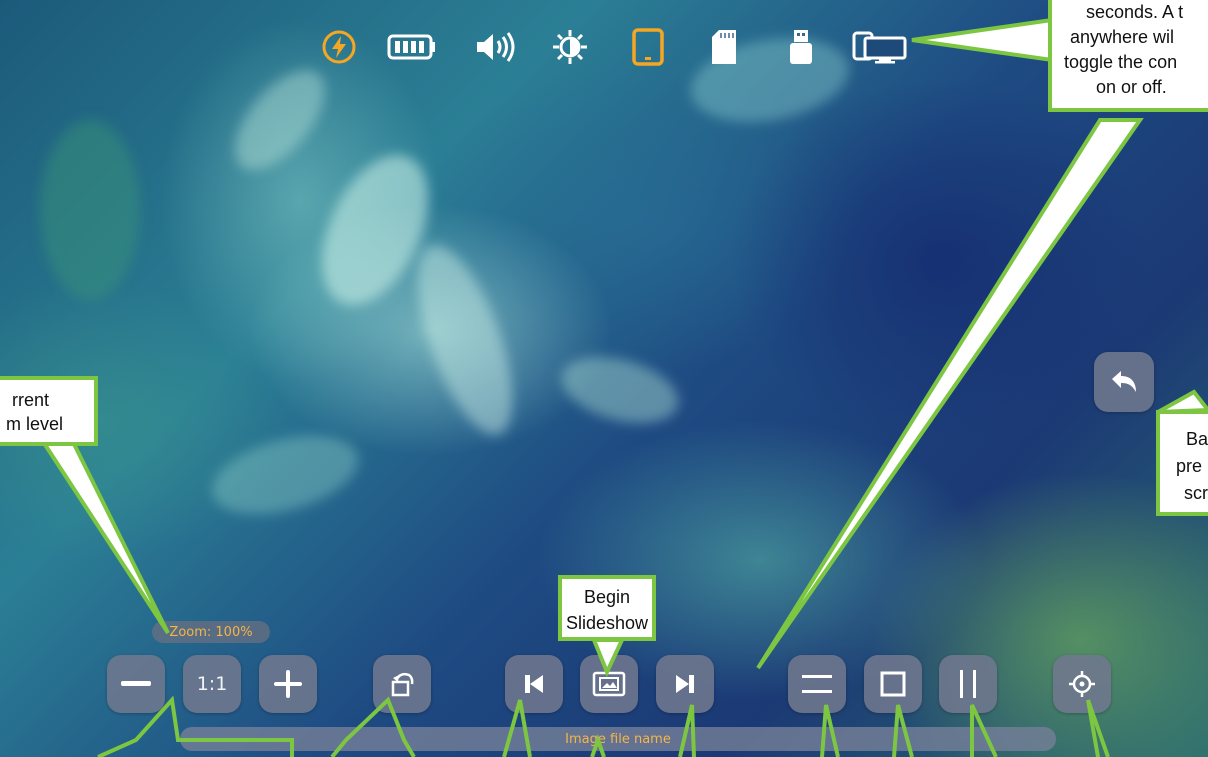 This screenshot has width=1208, height=757. What do you see at coordinates (1131, 87) in the screenshot?
I see `callout-line: on or off.` at bounding box center [1131, 87].